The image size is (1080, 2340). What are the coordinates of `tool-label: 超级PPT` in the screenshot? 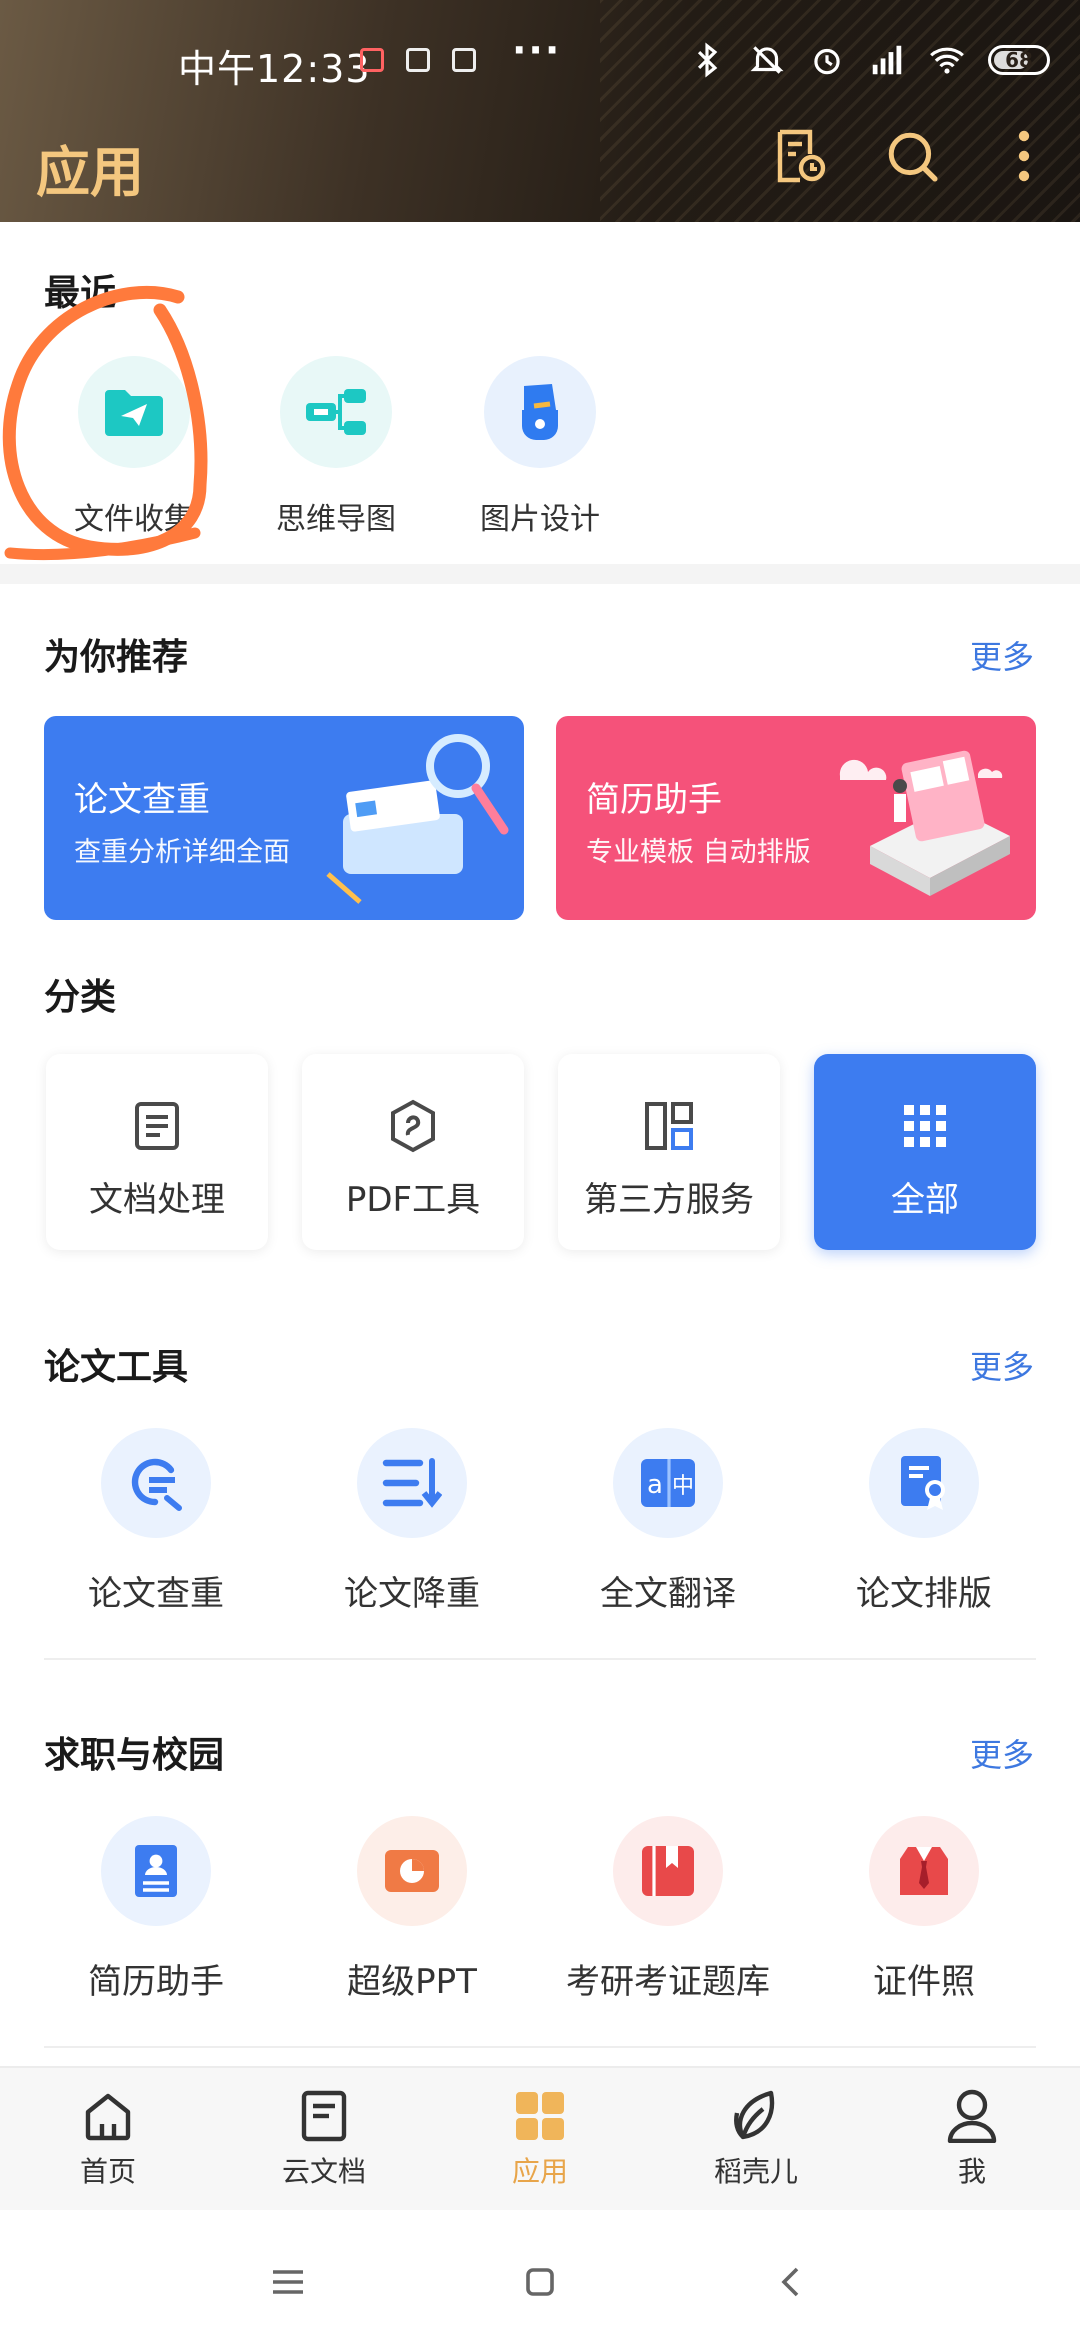 It's located at (412, 1982).